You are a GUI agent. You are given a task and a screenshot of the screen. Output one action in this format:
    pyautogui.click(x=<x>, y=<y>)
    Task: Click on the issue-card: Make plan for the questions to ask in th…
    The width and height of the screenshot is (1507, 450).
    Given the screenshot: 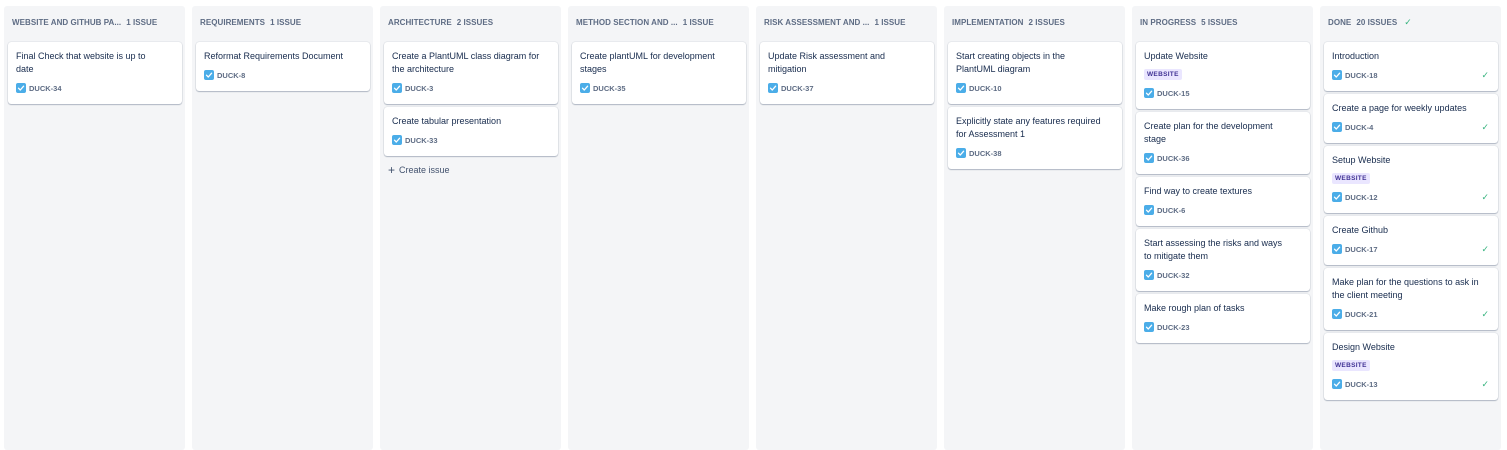 What is the action you would take?
    pyautogui.click(x=1411, y=299)
    